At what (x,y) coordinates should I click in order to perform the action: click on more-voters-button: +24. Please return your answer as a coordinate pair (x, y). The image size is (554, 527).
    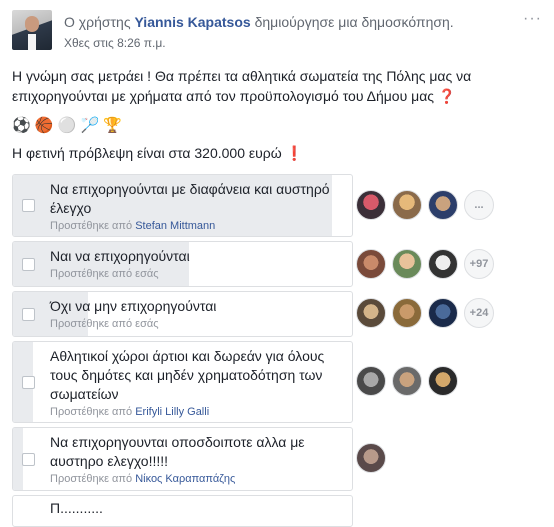
    Looking at the image, I should click on (479, 313).